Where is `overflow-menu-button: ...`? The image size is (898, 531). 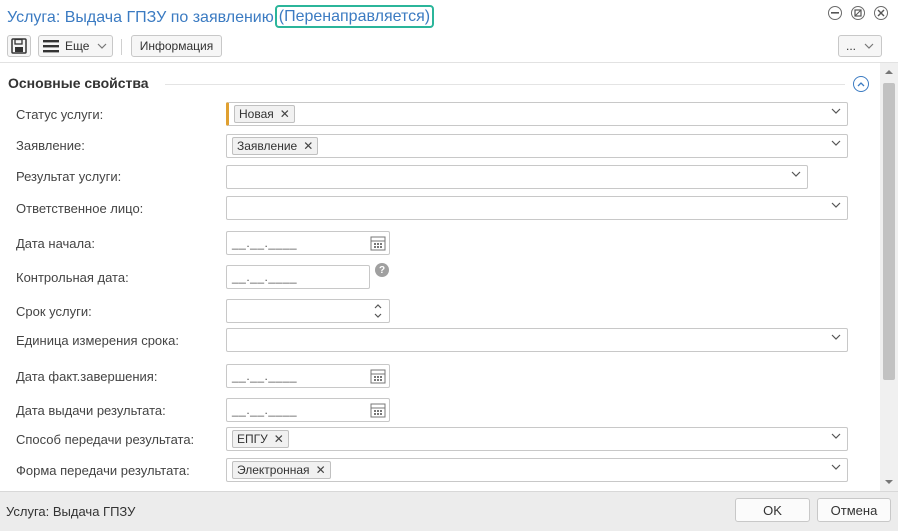
overflow-menu-button: ... is located at coordinates (860, 46).